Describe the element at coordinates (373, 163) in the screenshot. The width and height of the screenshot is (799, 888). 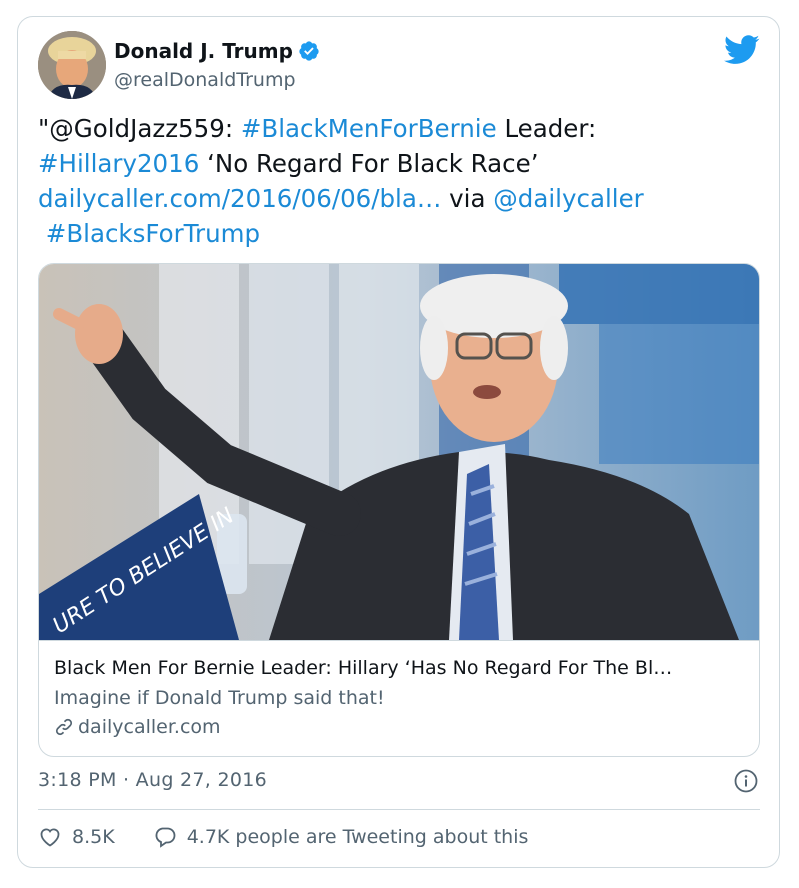
I see `tweet-text-segment: ‘No Regard For Black Race’` at that location.